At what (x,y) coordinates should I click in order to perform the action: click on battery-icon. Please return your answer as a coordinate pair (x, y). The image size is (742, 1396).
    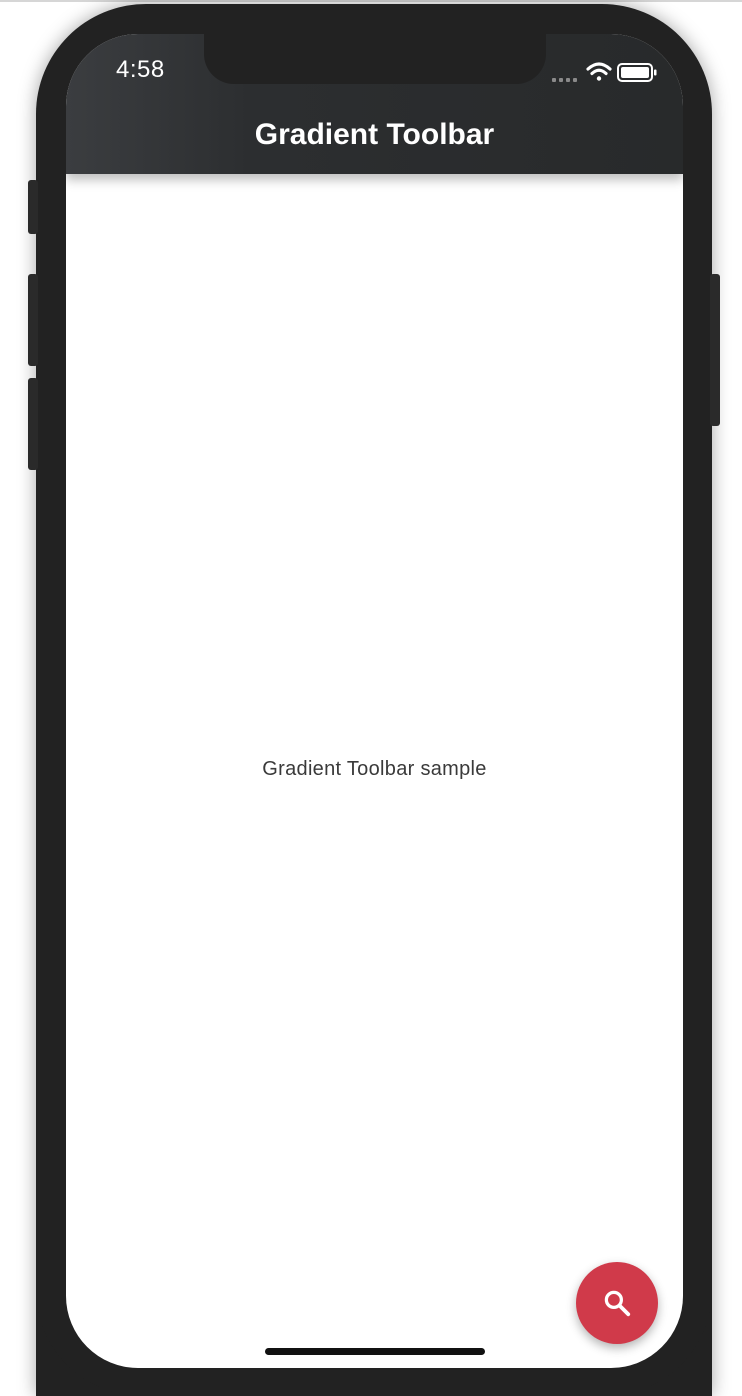
    Looking at the image, I should click on (637, 72).